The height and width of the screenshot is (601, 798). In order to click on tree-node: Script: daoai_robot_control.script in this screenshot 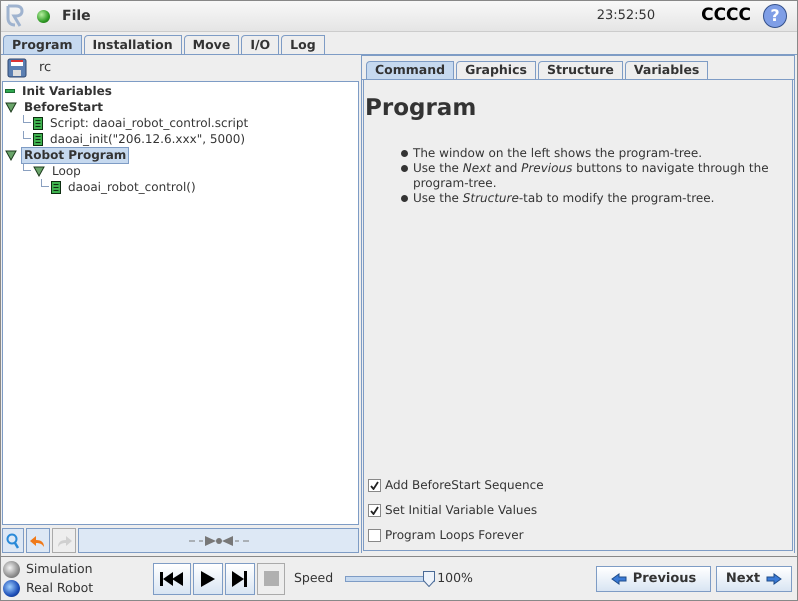, I will do `click(149, 123)`.